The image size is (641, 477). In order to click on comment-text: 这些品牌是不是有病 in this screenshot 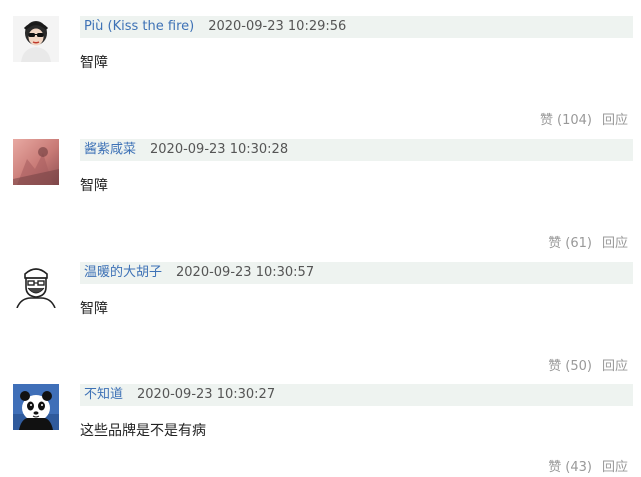, I will do `click(143, 431)`.